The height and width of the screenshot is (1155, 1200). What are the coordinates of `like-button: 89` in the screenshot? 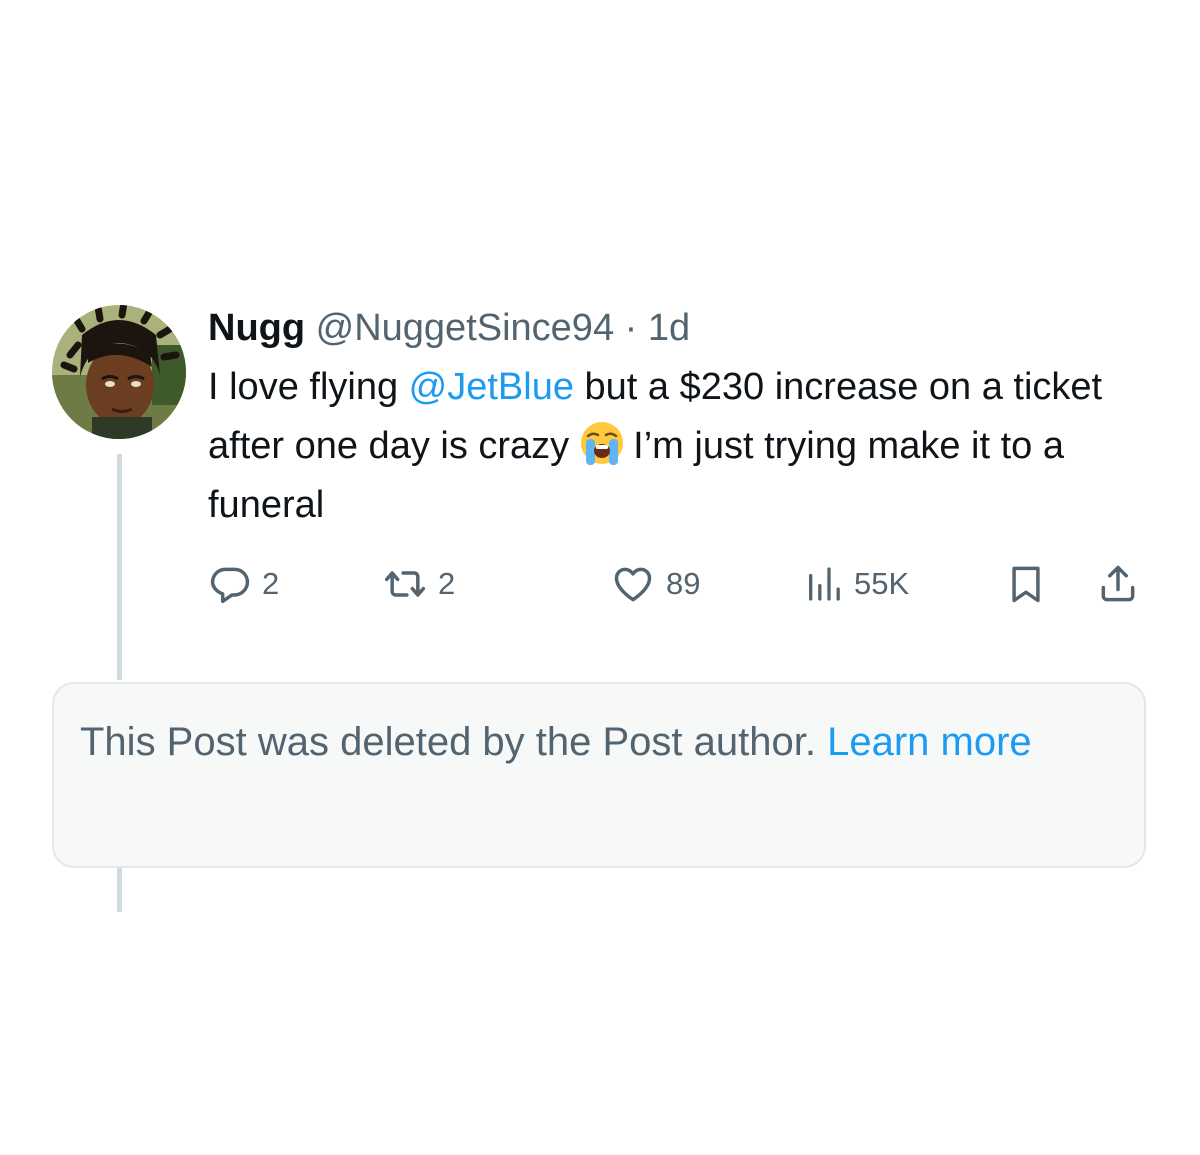 It's located at (655, 584).